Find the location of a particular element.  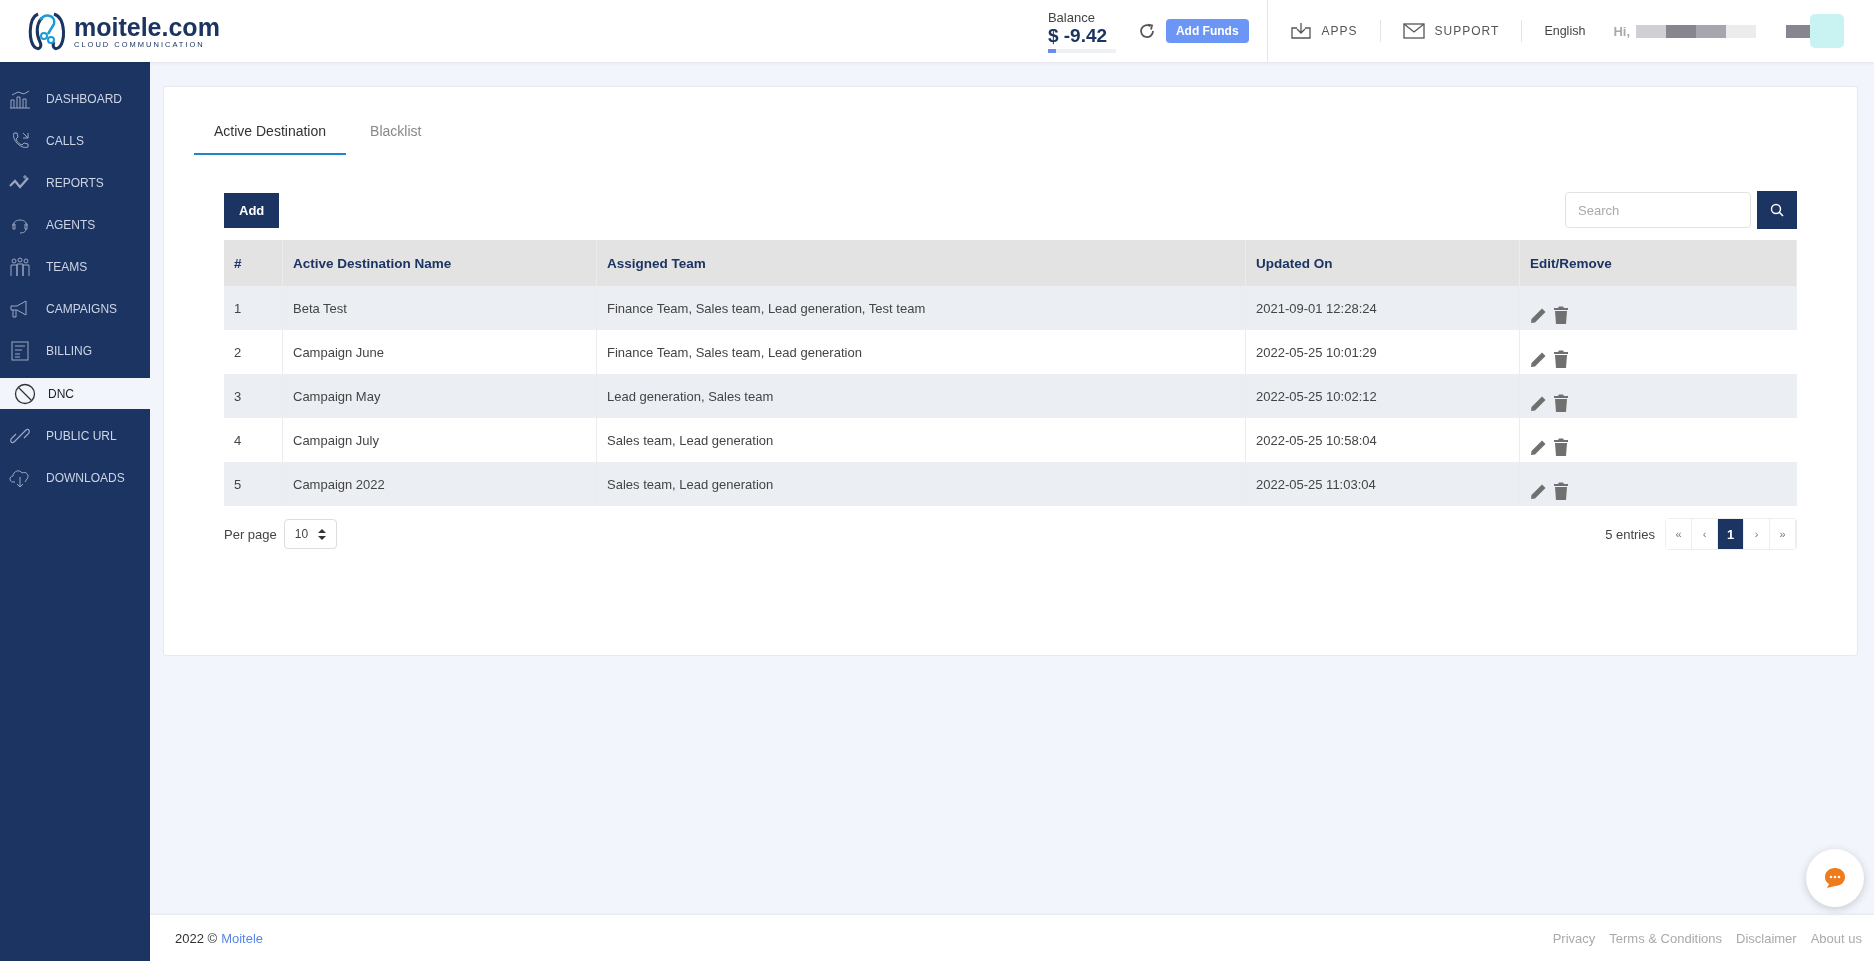

balance-bar is located at coordinates (1081, 50).